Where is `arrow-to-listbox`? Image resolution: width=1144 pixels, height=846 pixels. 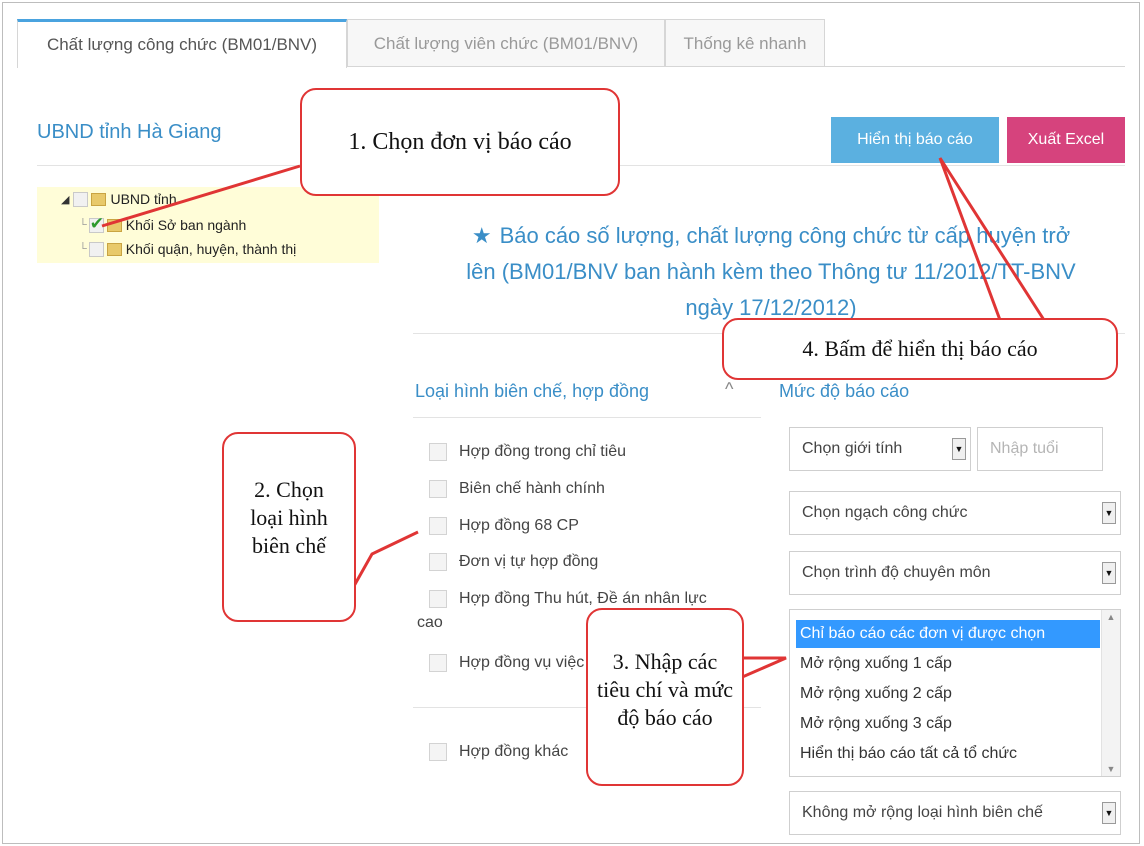
arrow-to-listbox is located at coordinates (763, 668).